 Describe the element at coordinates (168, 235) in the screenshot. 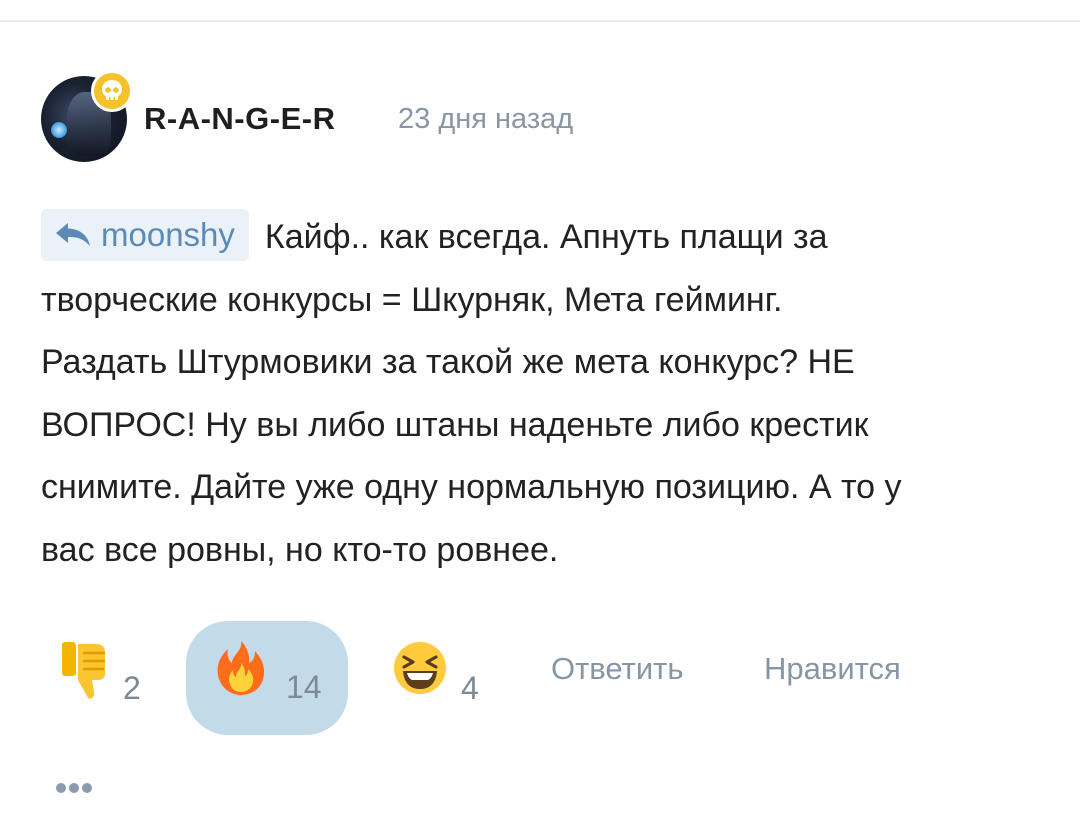

I see `reply-to-username: moonshy` at that location.